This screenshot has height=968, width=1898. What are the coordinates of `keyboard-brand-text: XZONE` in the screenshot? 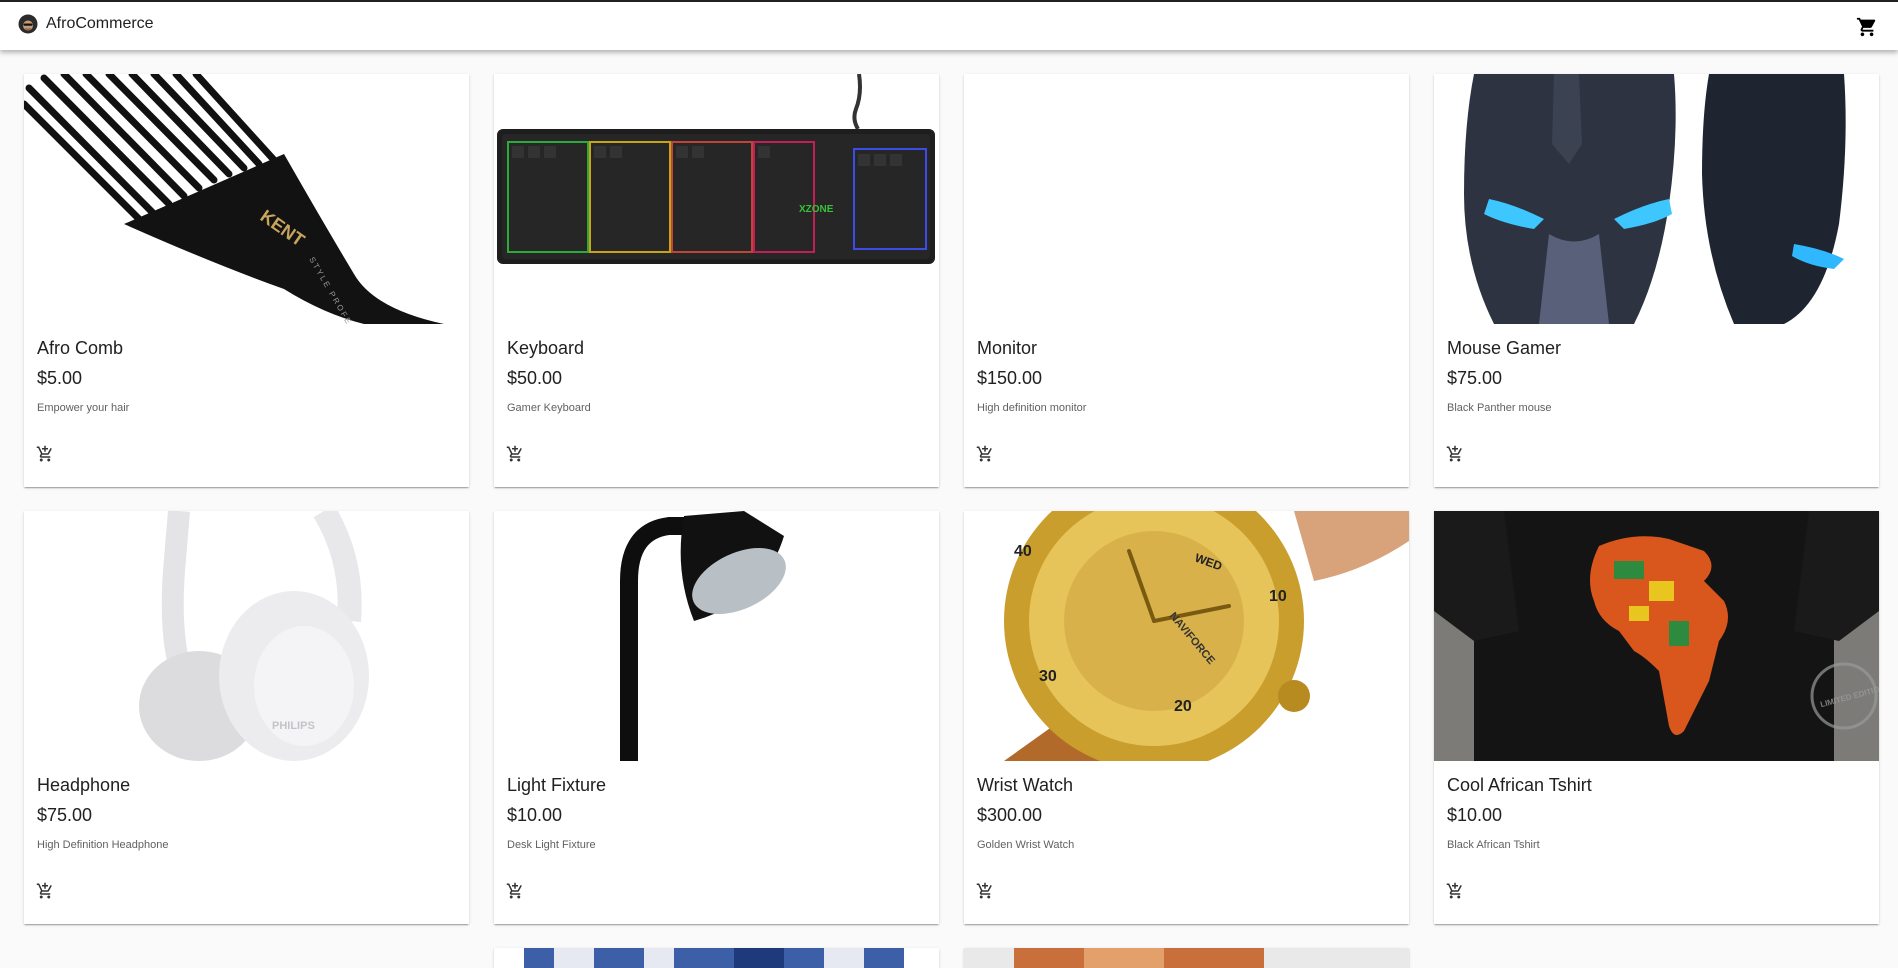 It's located at (816, 209).